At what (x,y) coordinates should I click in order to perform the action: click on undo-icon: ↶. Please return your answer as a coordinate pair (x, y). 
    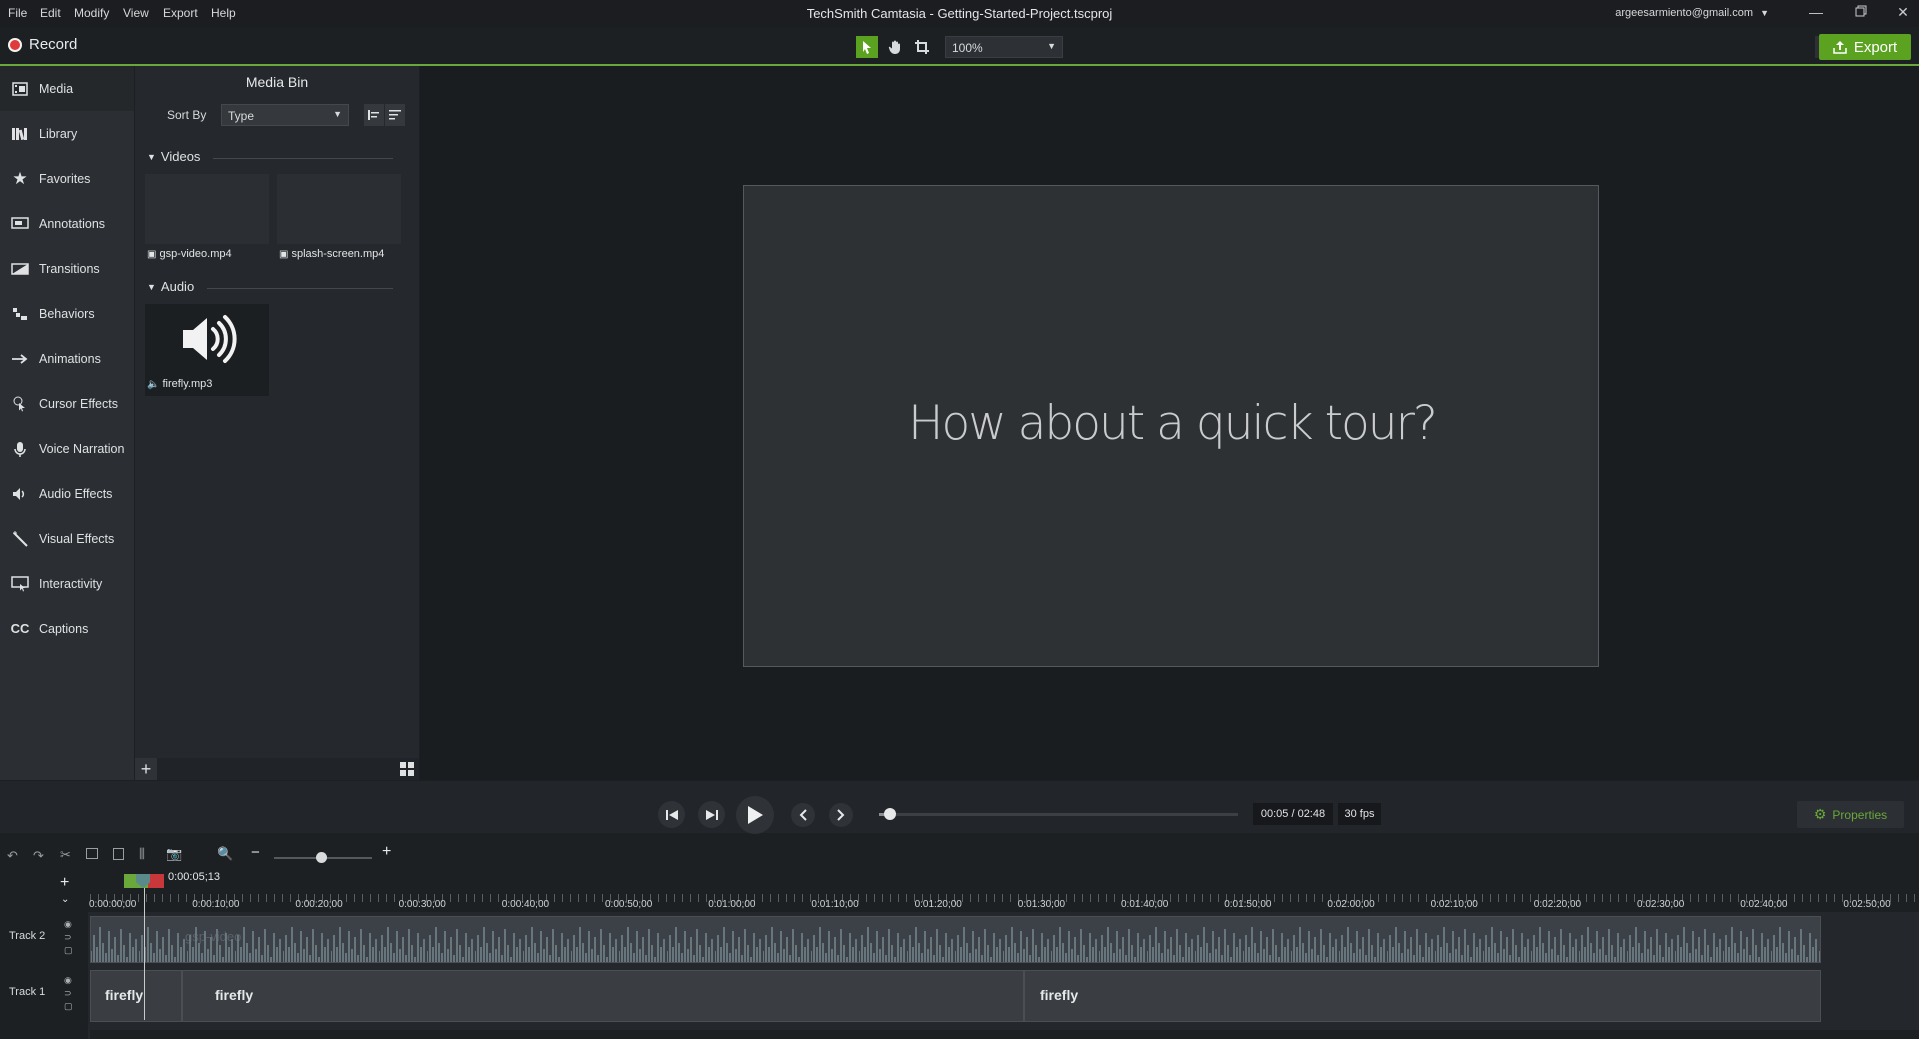
    Looking at the image, I should click on (12, 856).